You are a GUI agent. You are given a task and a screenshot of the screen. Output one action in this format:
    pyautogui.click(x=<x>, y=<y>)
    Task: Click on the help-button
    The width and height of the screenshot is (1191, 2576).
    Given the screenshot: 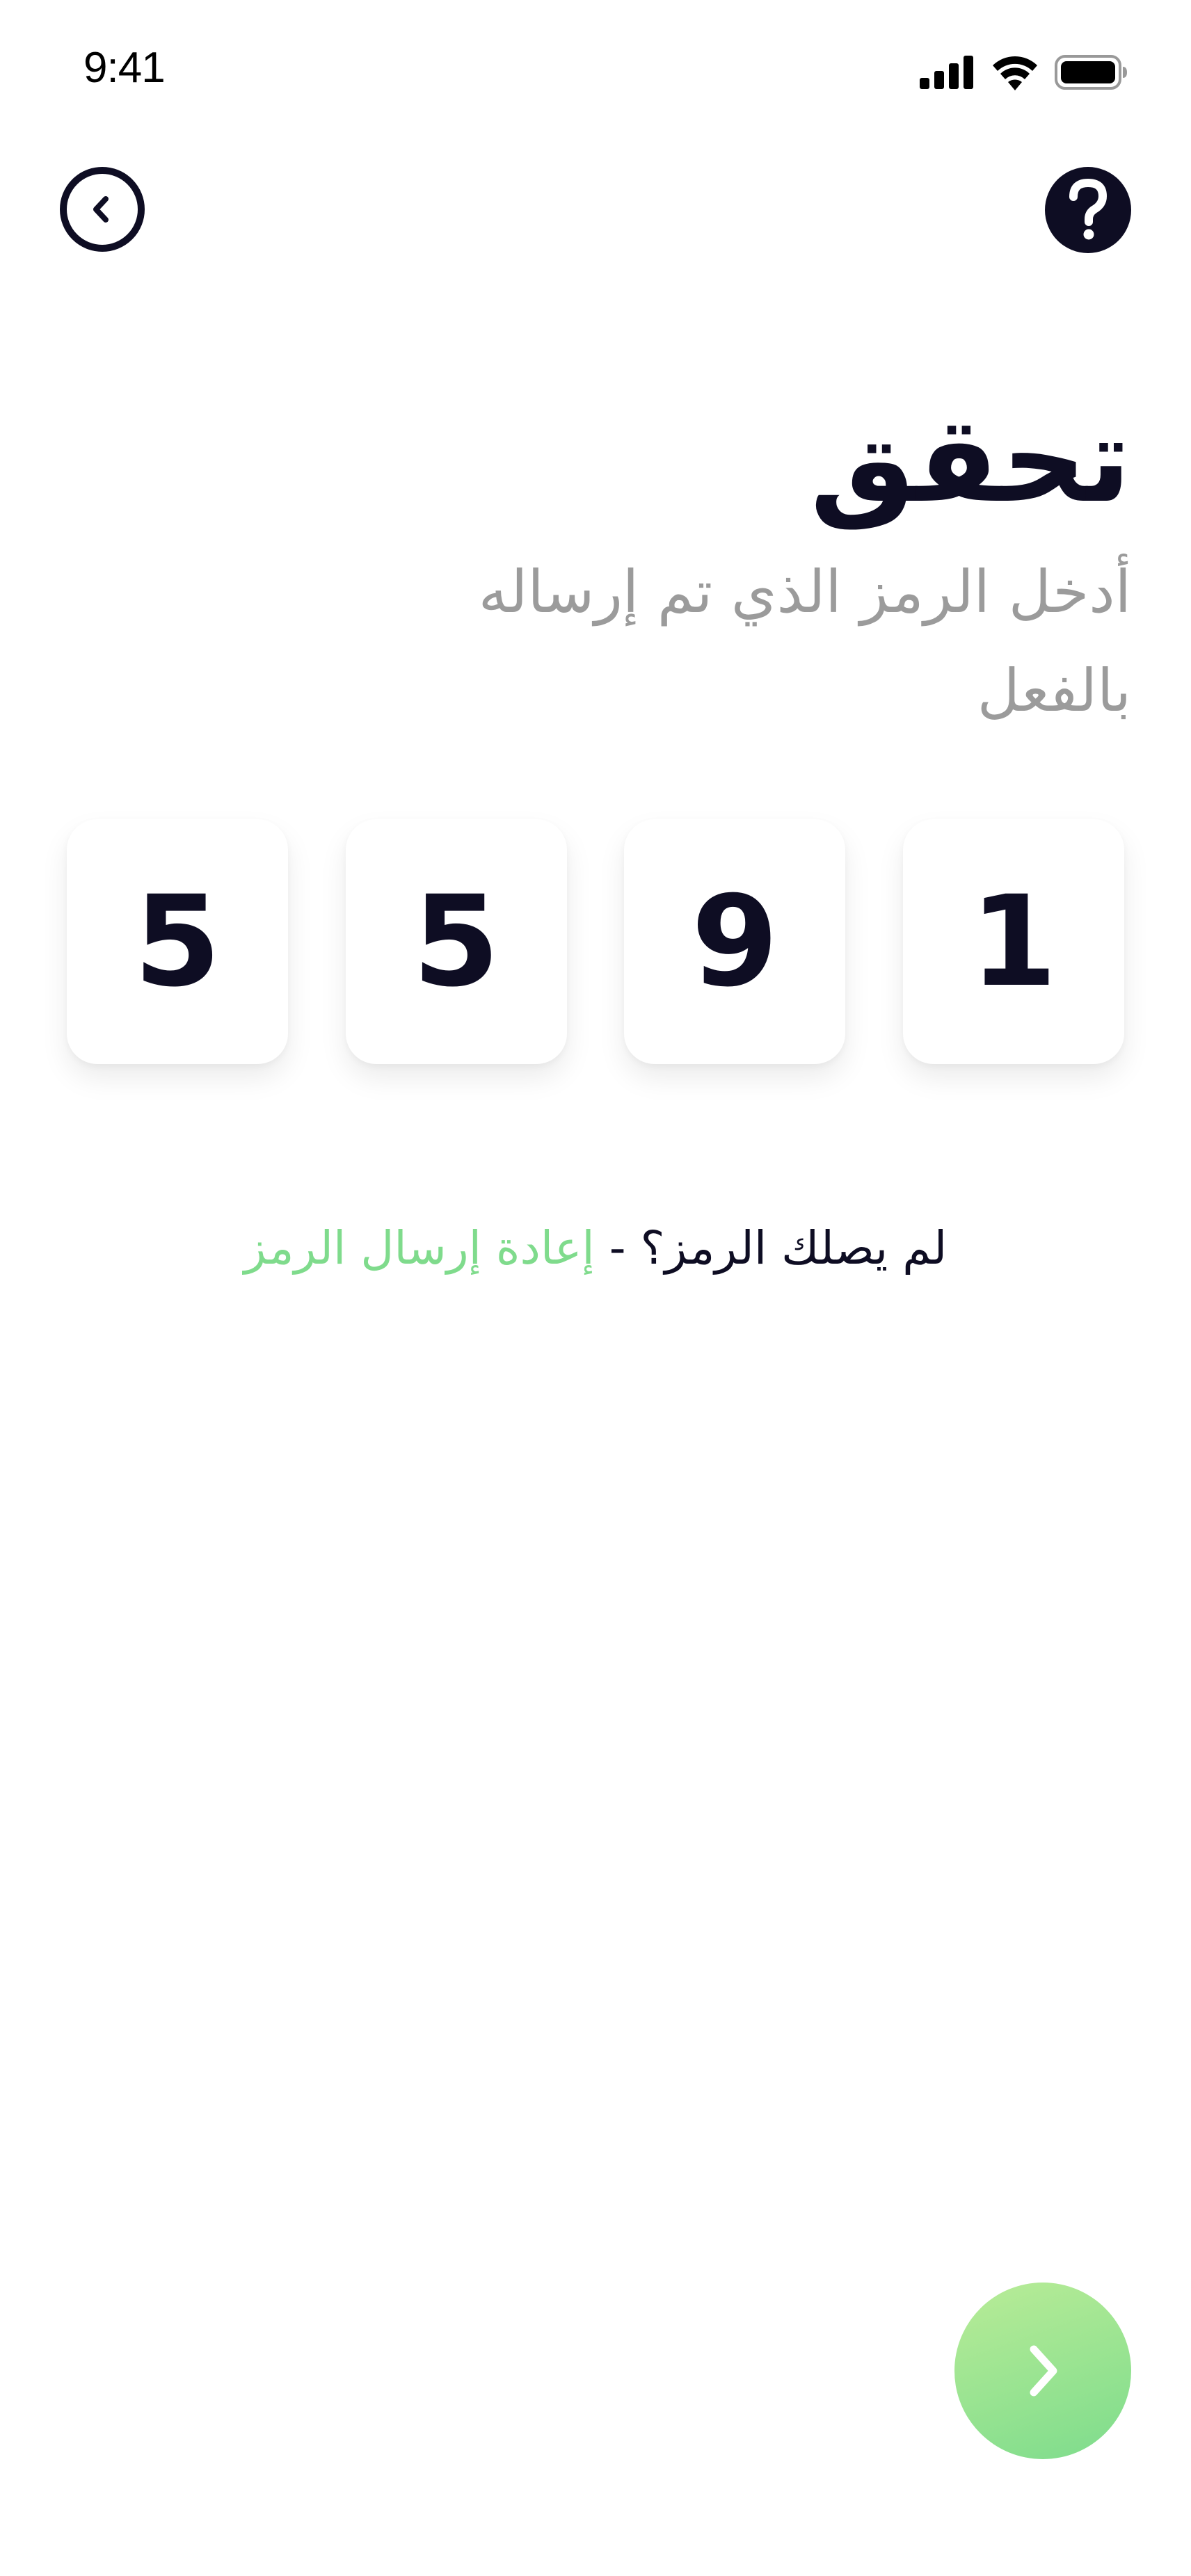 What is the action you would take?
    pyautogui.click(x=1088, y=210)
    